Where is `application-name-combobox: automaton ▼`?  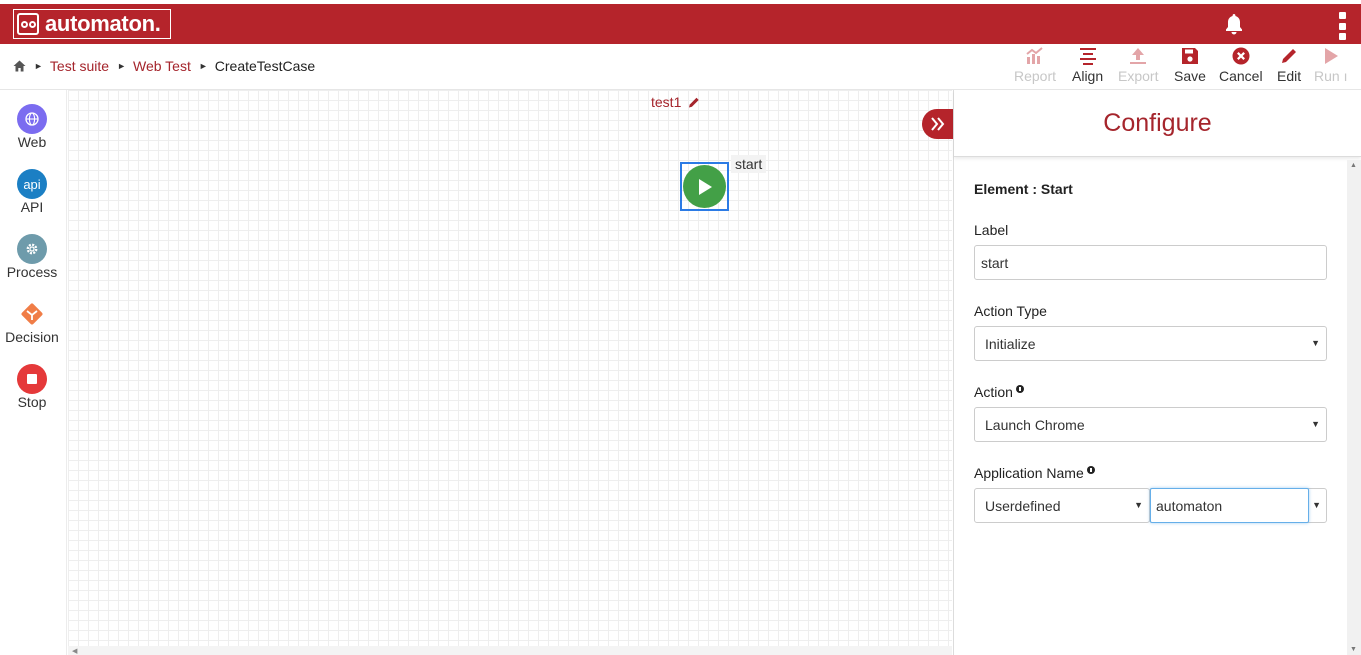
application-name-combobox: automaton ▼ is located at coordinates (1238, 505).